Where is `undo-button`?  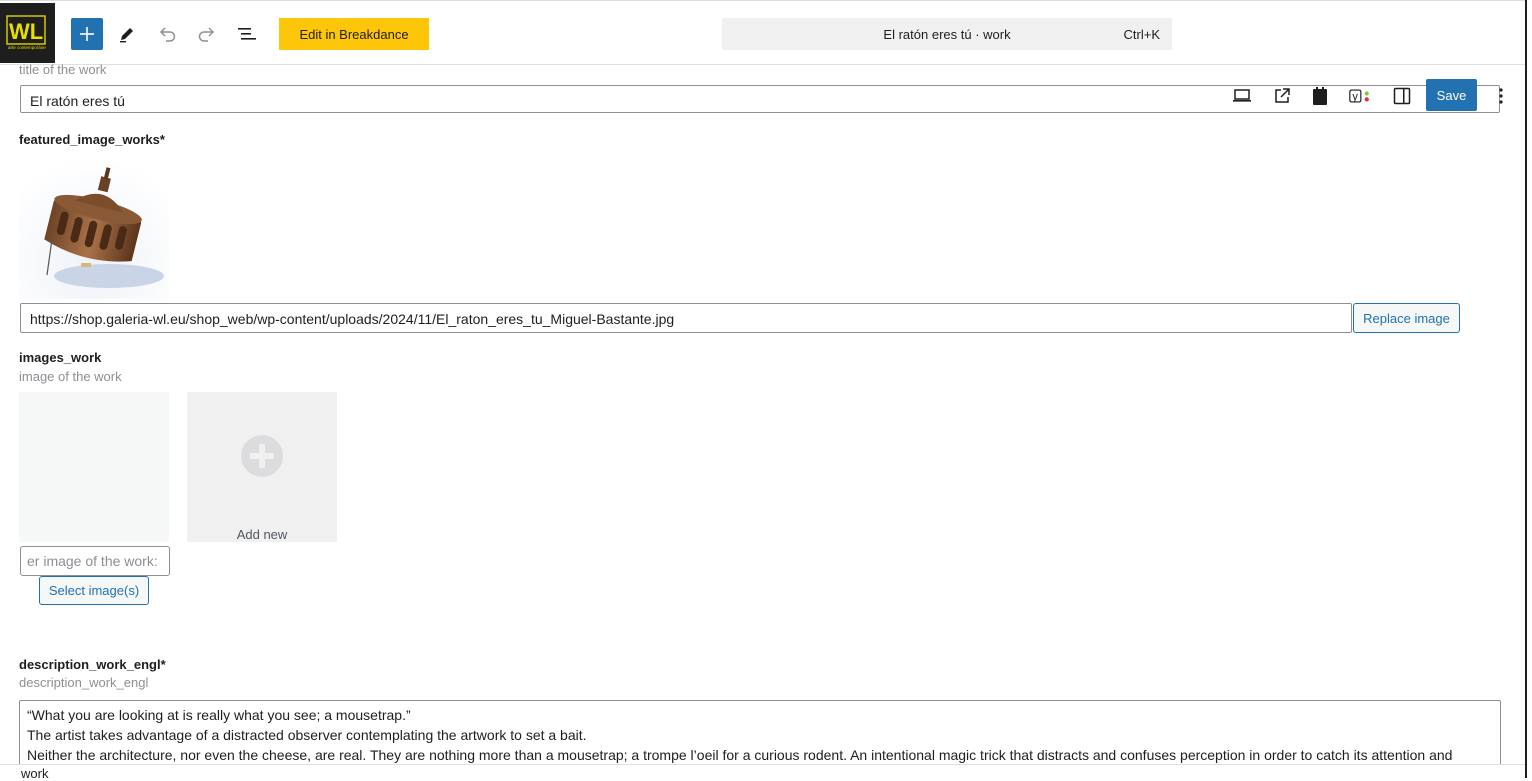
undo-button is located at coordinates (167, 34).